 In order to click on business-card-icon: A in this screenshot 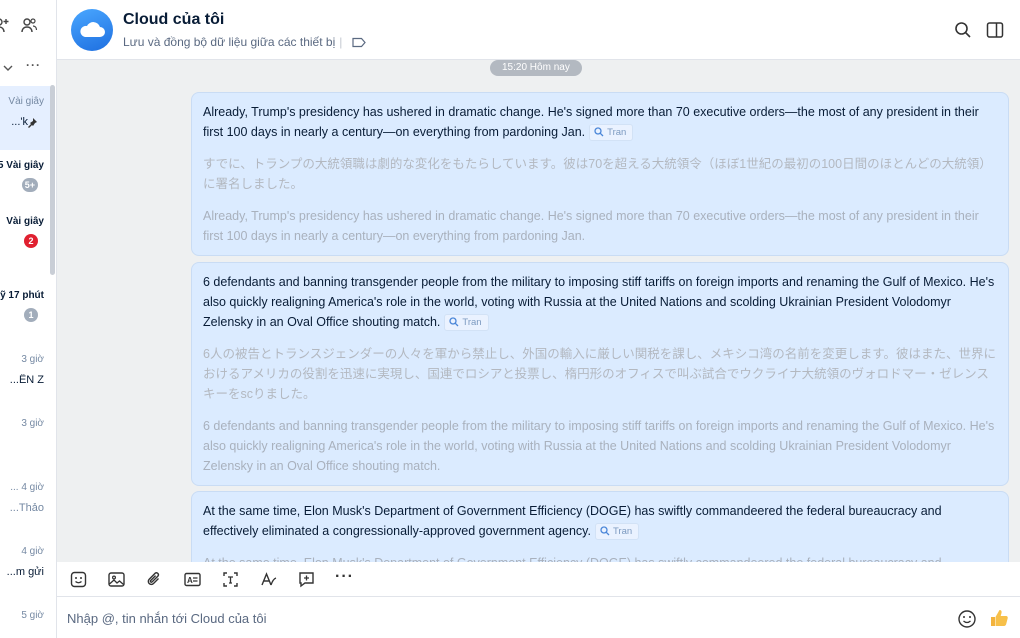, I will do `click(192, 579)`.